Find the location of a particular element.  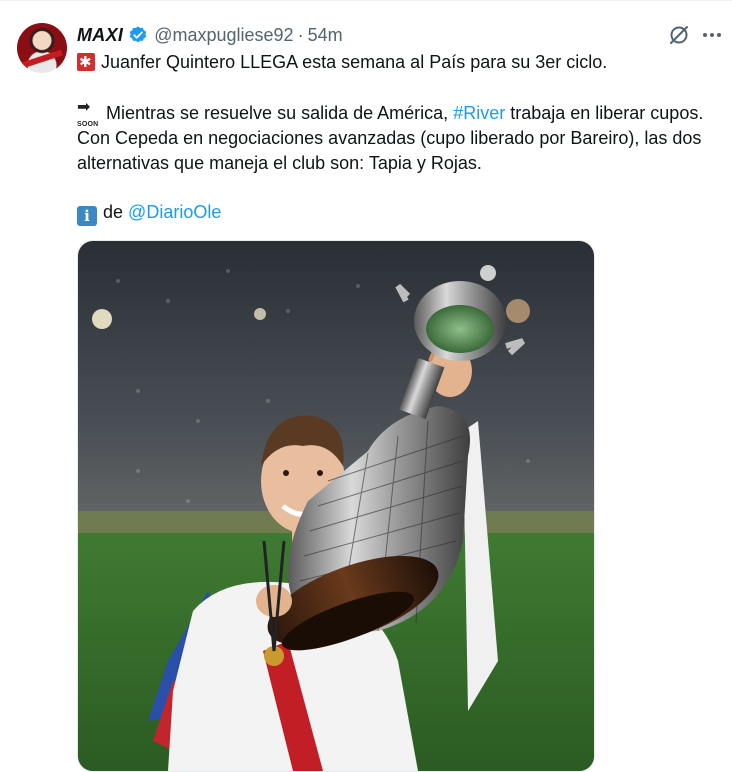

soon-arrow-icon: ➡ SOON is located at coordinates (89, 114).